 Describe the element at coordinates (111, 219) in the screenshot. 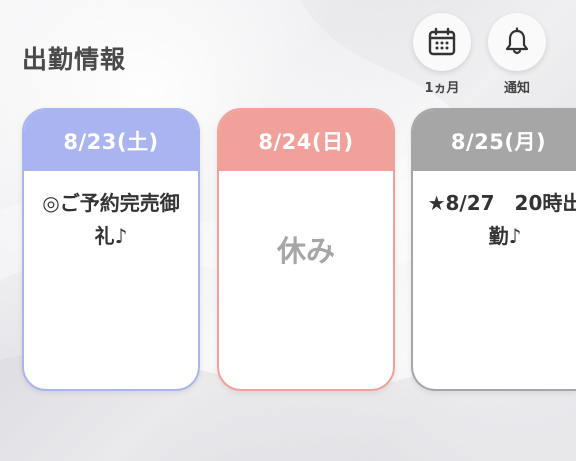

I see `day-card-note: ◎ご予約完売御礼♪` at that location.